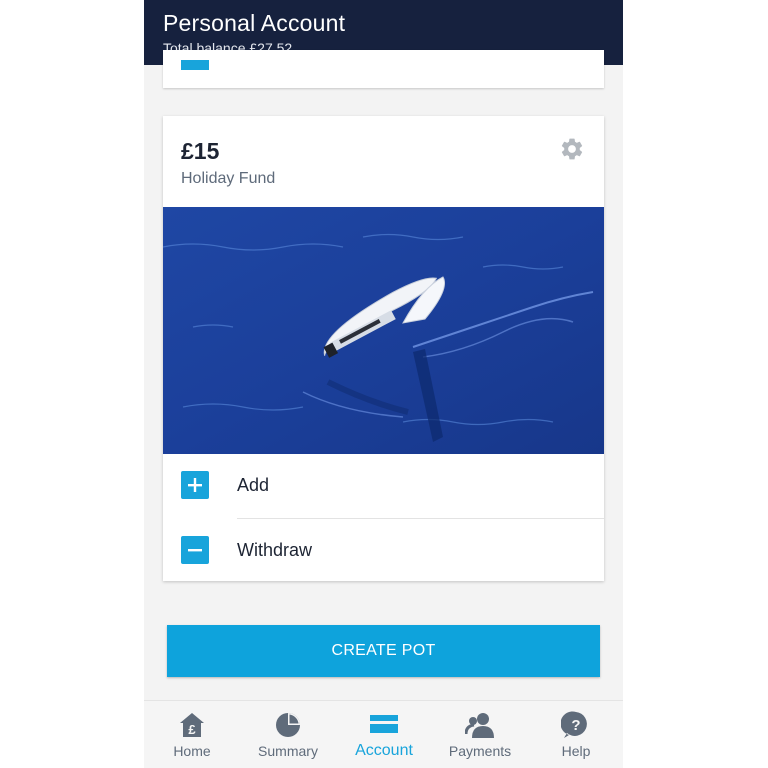 The image size is (768, 768). What do you see at coordinates (479, 725) in the screenshot?
I see `people-icon` at bounding box center [479, 725].